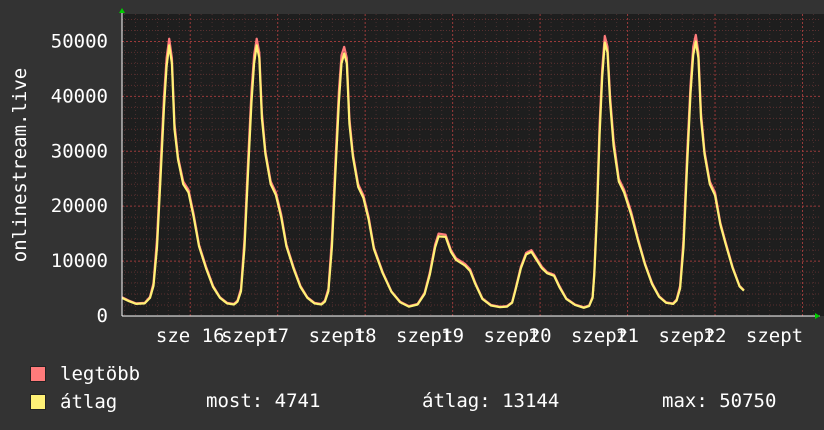  What do you see at coordinates (79, 151) in the screenshot?
I see `y-tick-label: 30000` at bounding box center [79, 151].